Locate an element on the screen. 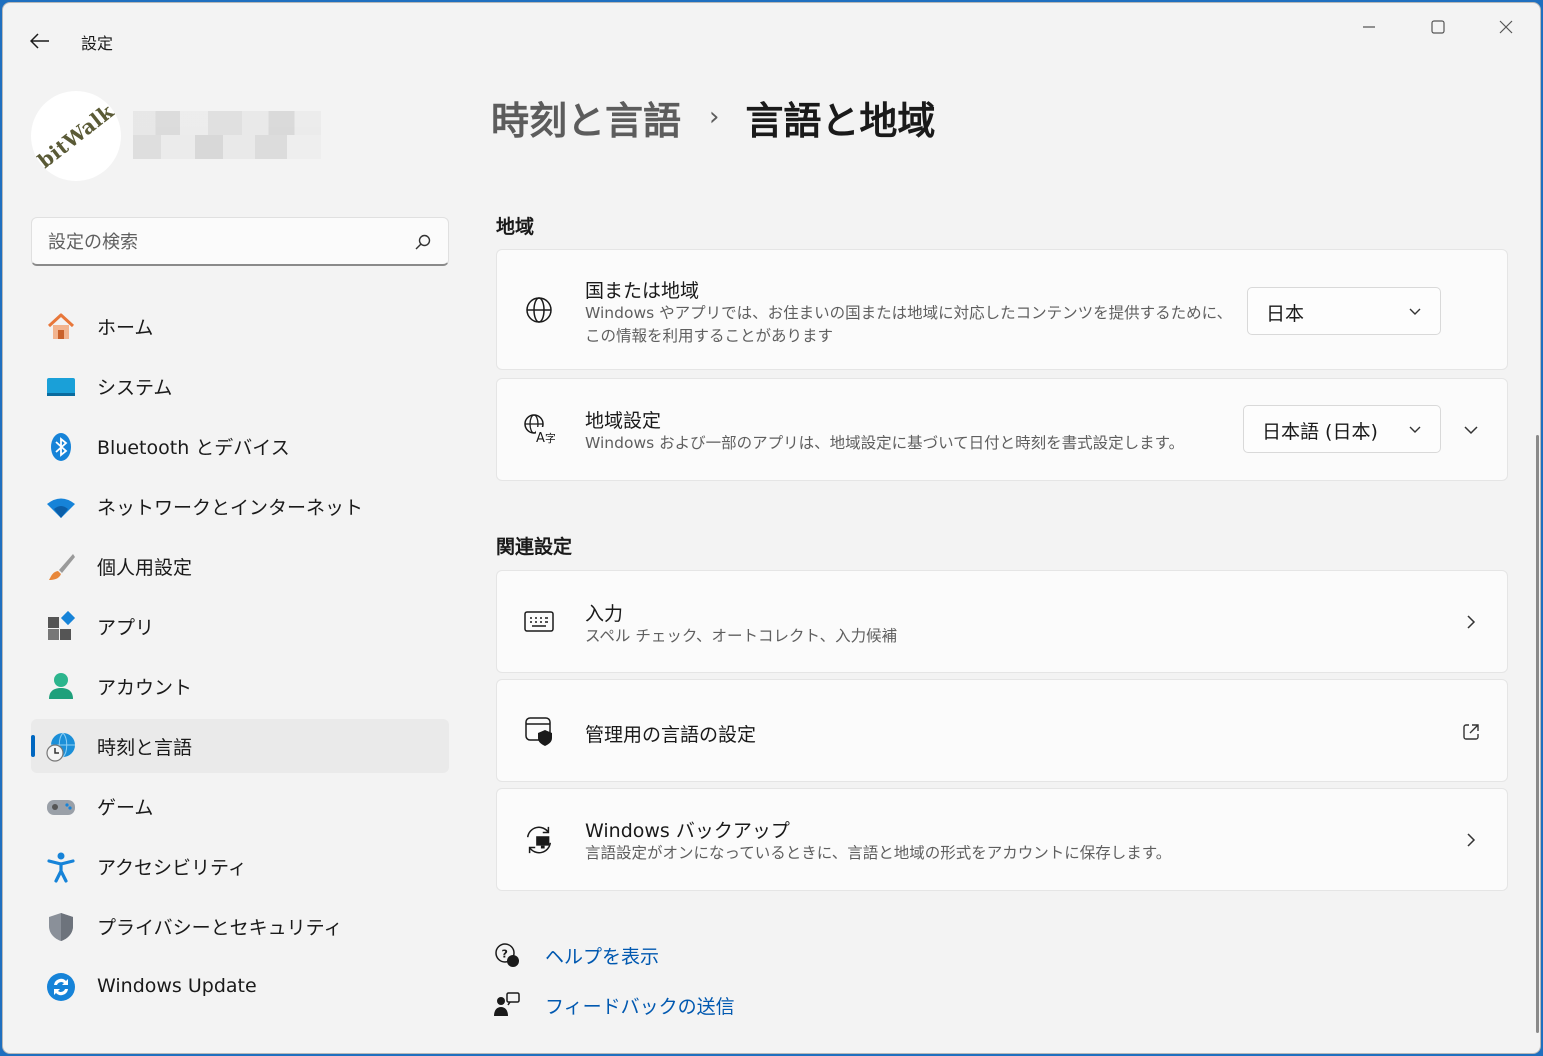 The height and width of the screenshot is (1056, 1543). gamepad-icon is located at coordinates (61, 807).